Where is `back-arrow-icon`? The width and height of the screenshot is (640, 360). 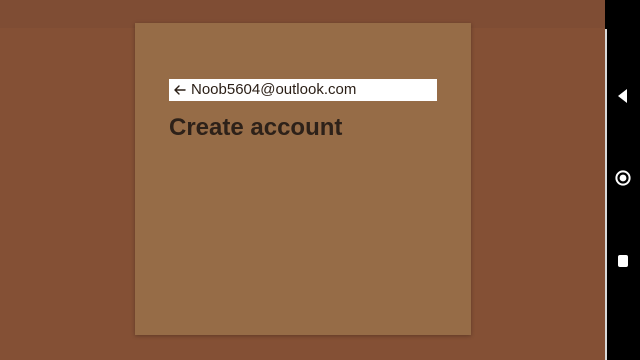 back-arrow-icon is located at coordinates (180, 90).